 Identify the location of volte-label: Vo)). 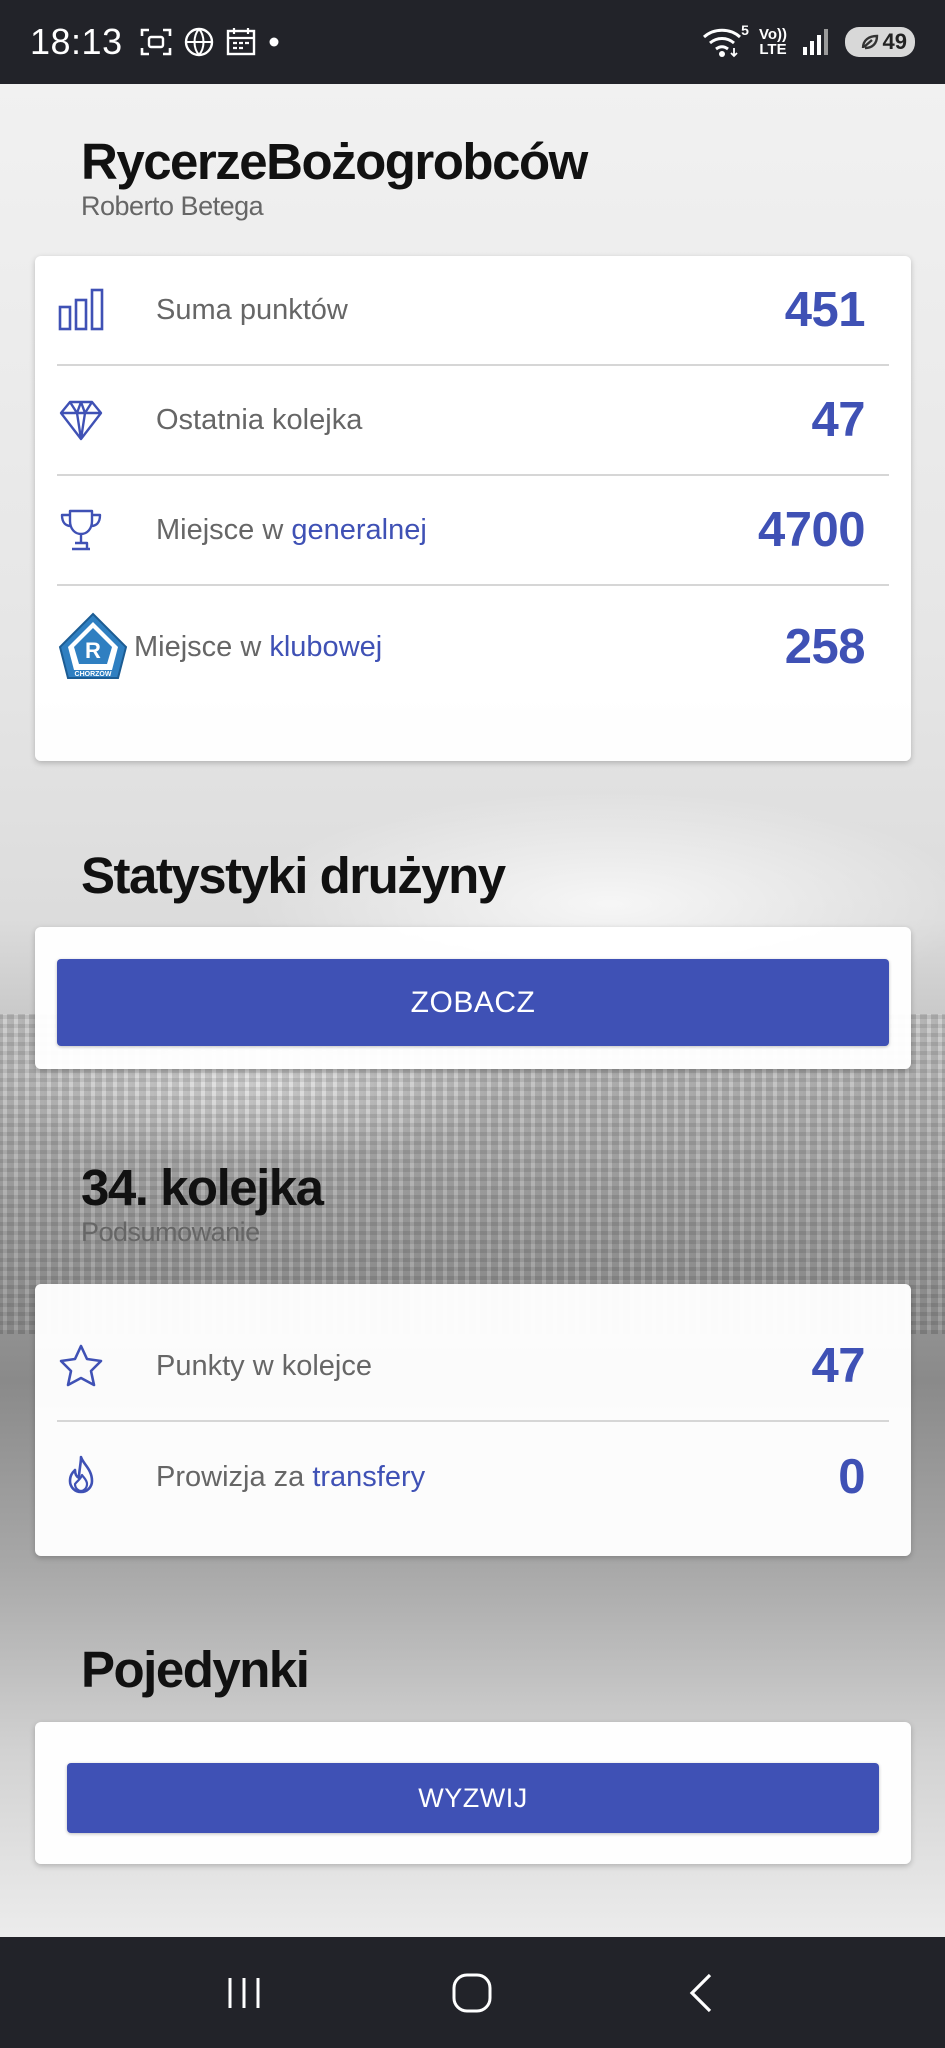
(772, 34).